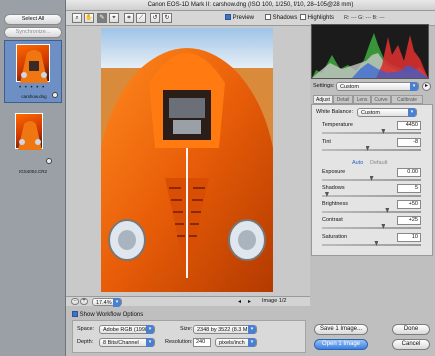  I want to click on open-image-button: Open 1 Image, so click(341, 344).